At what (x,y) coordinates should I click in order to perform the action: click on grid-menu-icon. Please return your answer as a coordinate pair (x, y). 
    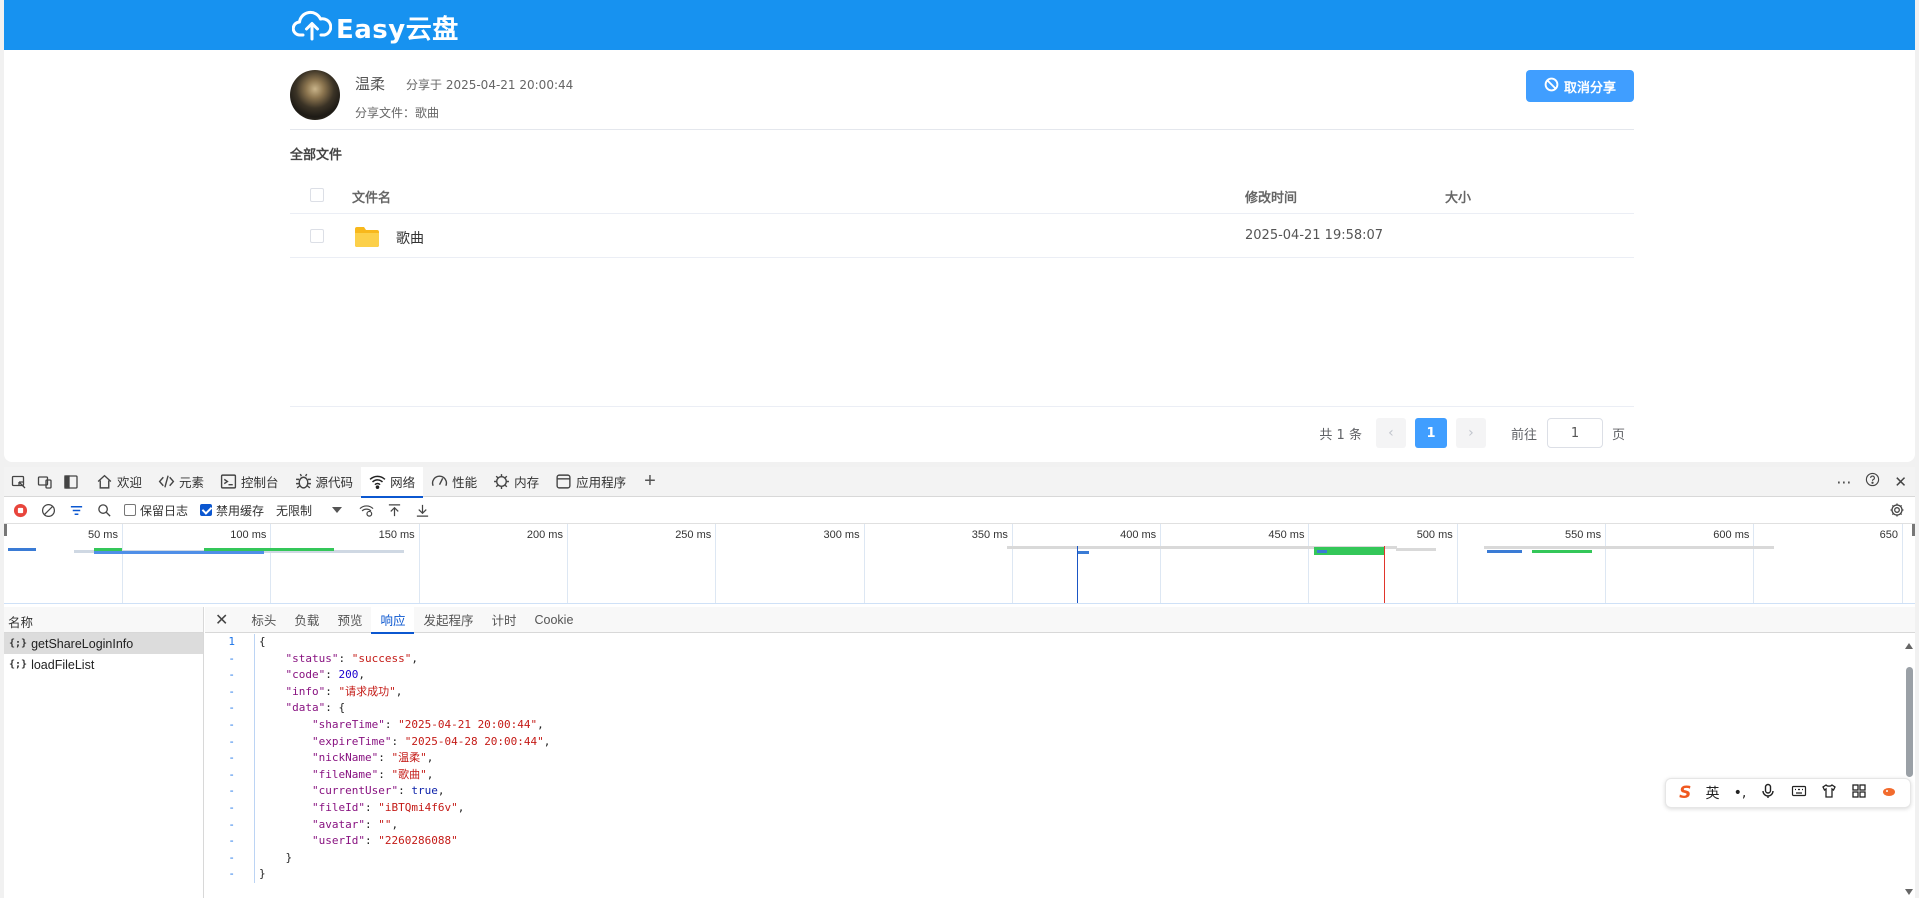
    Looking at the image, I should click on (1859, 793).